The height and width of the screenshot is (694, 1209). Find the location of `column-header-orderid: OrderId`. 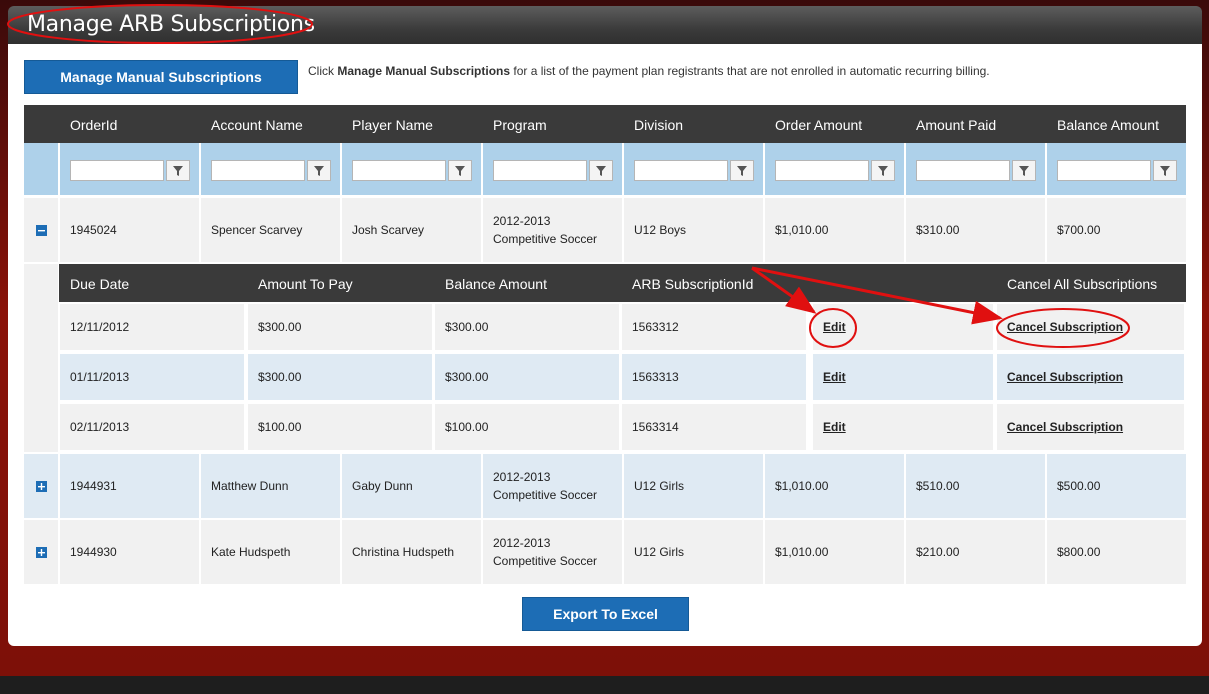

column-header-orderid: OrderId is located at coordinates (93, 124).